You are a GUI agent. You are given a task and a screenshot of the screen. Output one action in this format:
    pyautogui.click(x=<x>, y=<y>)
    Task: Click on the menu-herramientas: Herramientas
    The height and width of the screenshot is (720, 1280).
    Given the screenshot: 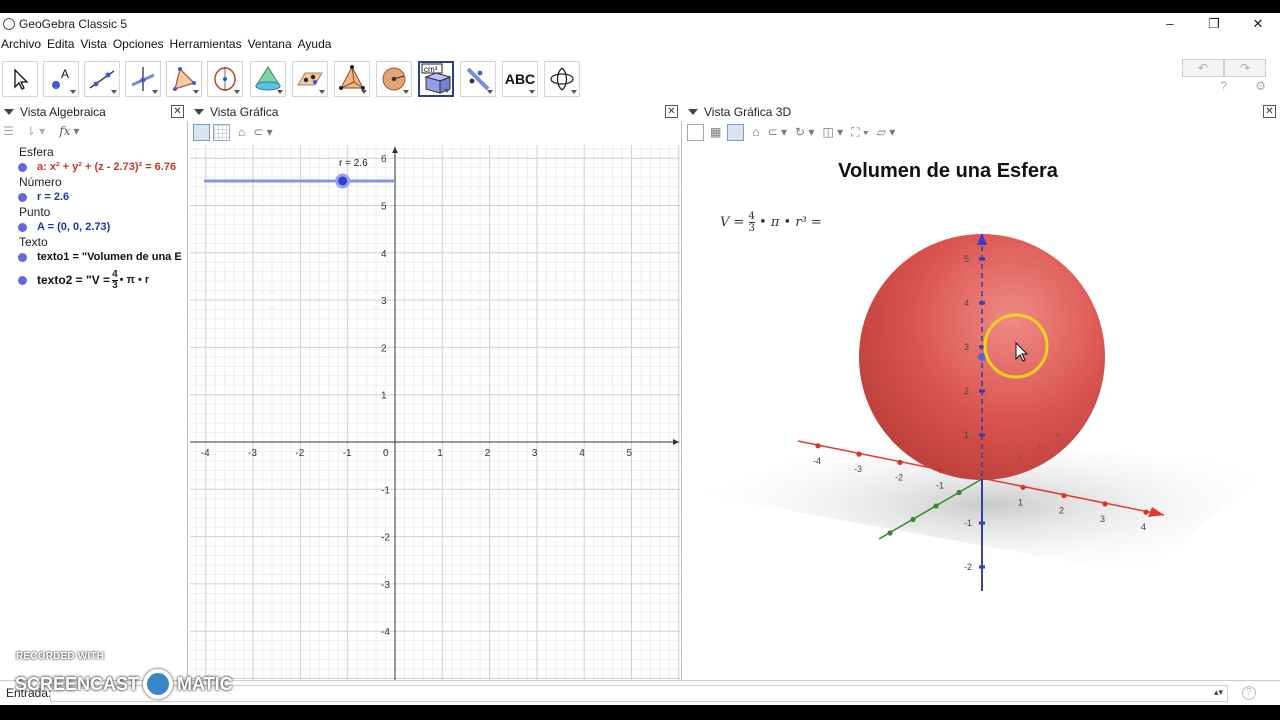 What is the action you would take?
    pyautogui.click(x=207, y=44)
    